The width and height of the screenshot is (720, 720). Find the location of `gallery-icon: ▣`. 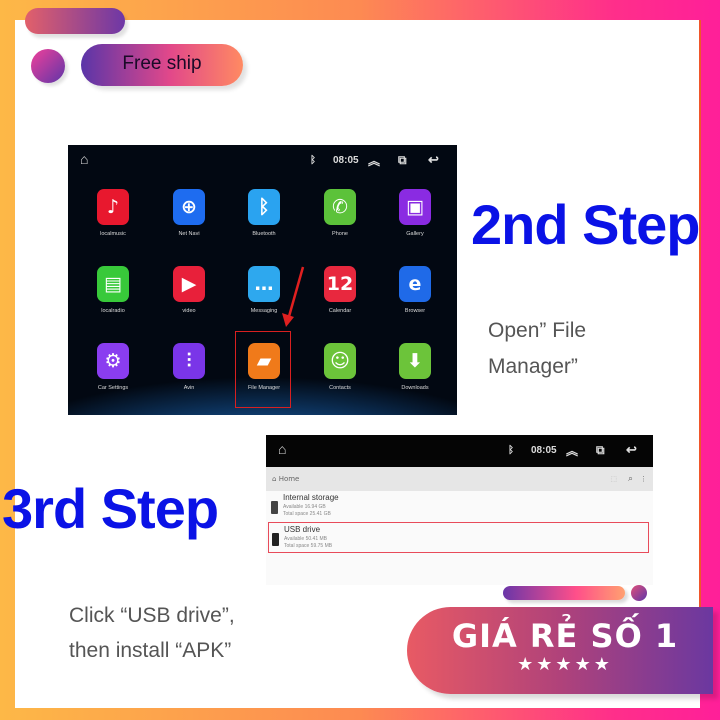

gallery-icon: ▣ is located at coordinates (415, 207).